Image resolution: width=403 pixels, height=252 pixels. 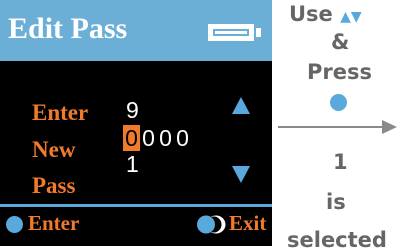 I want to click on right-arrow-icon, so click(x=337, y=127).